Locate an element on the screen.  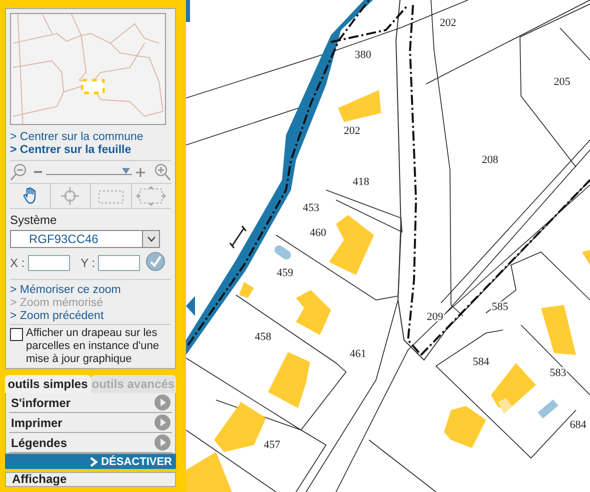
menu-item: S'informer is located at coordinates (90, 403).